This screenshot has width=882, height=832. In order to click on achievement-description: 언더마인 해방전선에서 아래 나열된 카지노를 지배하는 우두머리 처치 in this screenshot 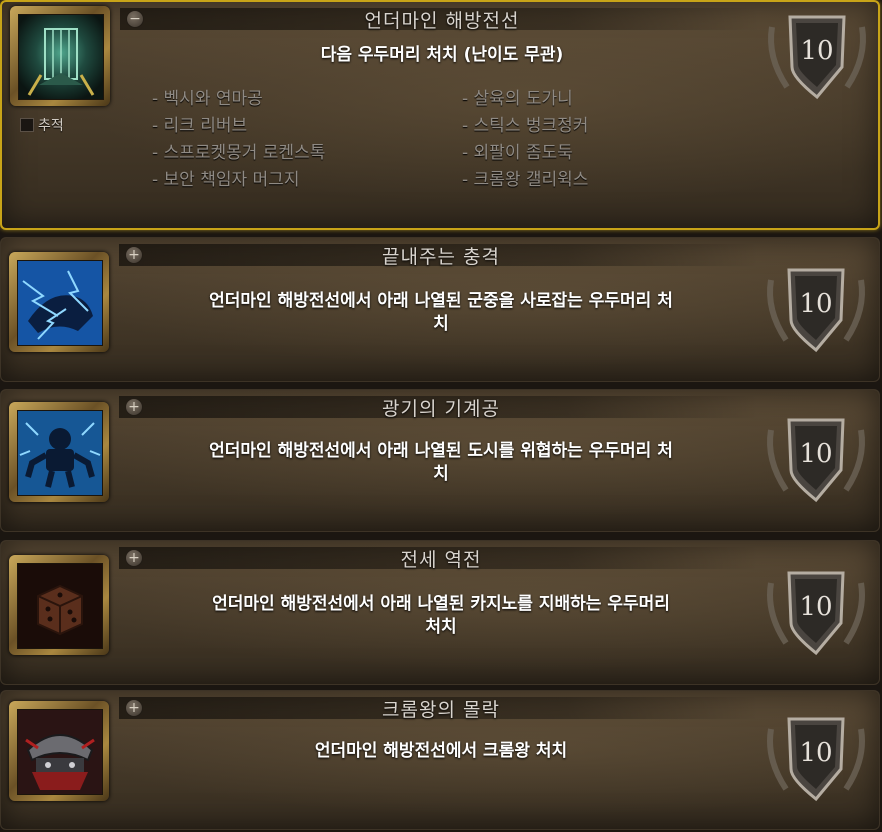, I will do `click(441, 616)`.